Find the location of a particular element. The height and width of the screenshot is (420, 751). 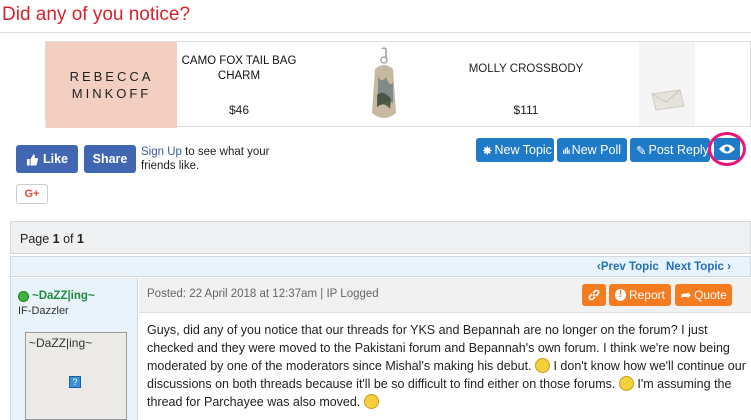

new-poll-button: New Poll is located at coordinates (592, 150).